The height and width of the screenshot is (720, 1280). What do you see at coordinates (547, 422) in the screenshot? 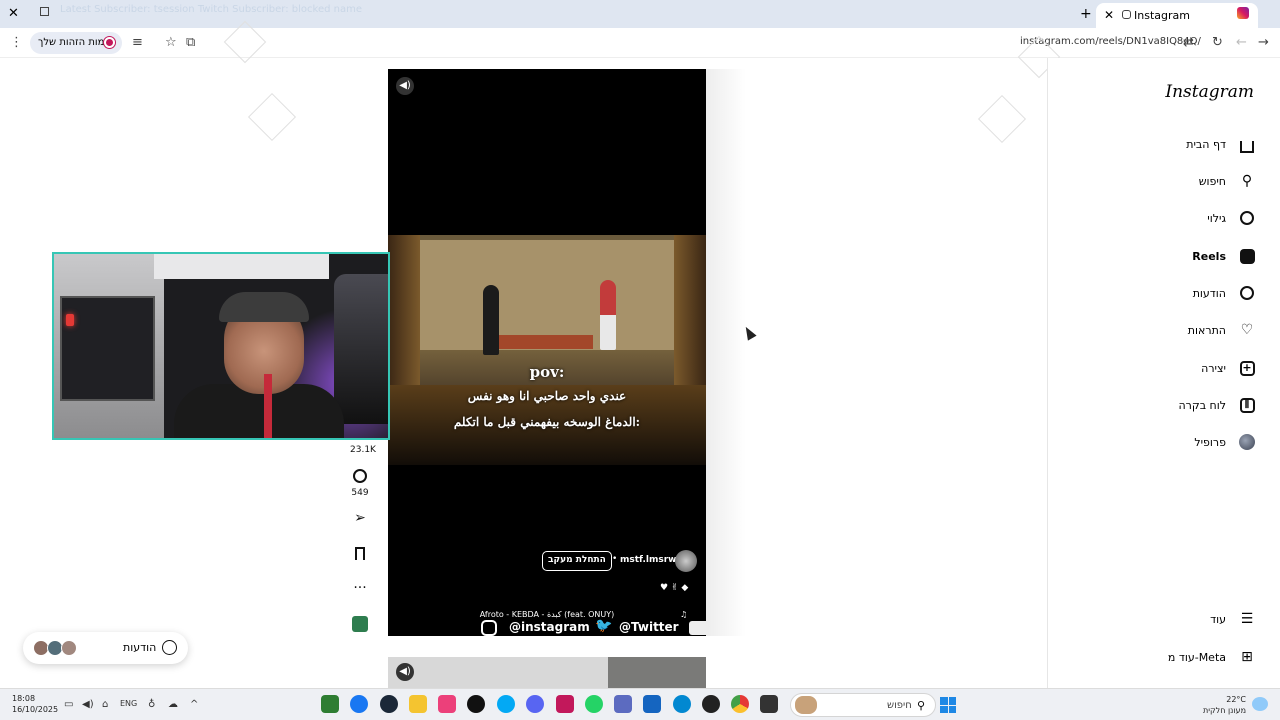
I see `reel-caption-line-3: الدماغ الوسخه بيفهمني قبل ما اتكلم:` at bounding box center [547, 422].